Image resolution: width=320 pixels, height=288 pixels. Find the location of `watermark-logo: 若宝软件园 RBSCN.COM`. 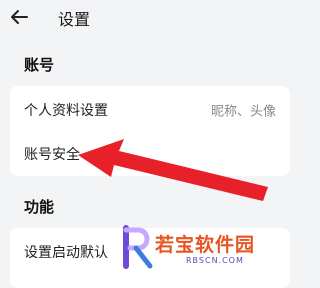

watermark-logo: 若宝软件园 RBSCN.COM is located at coordinates (209, 247).